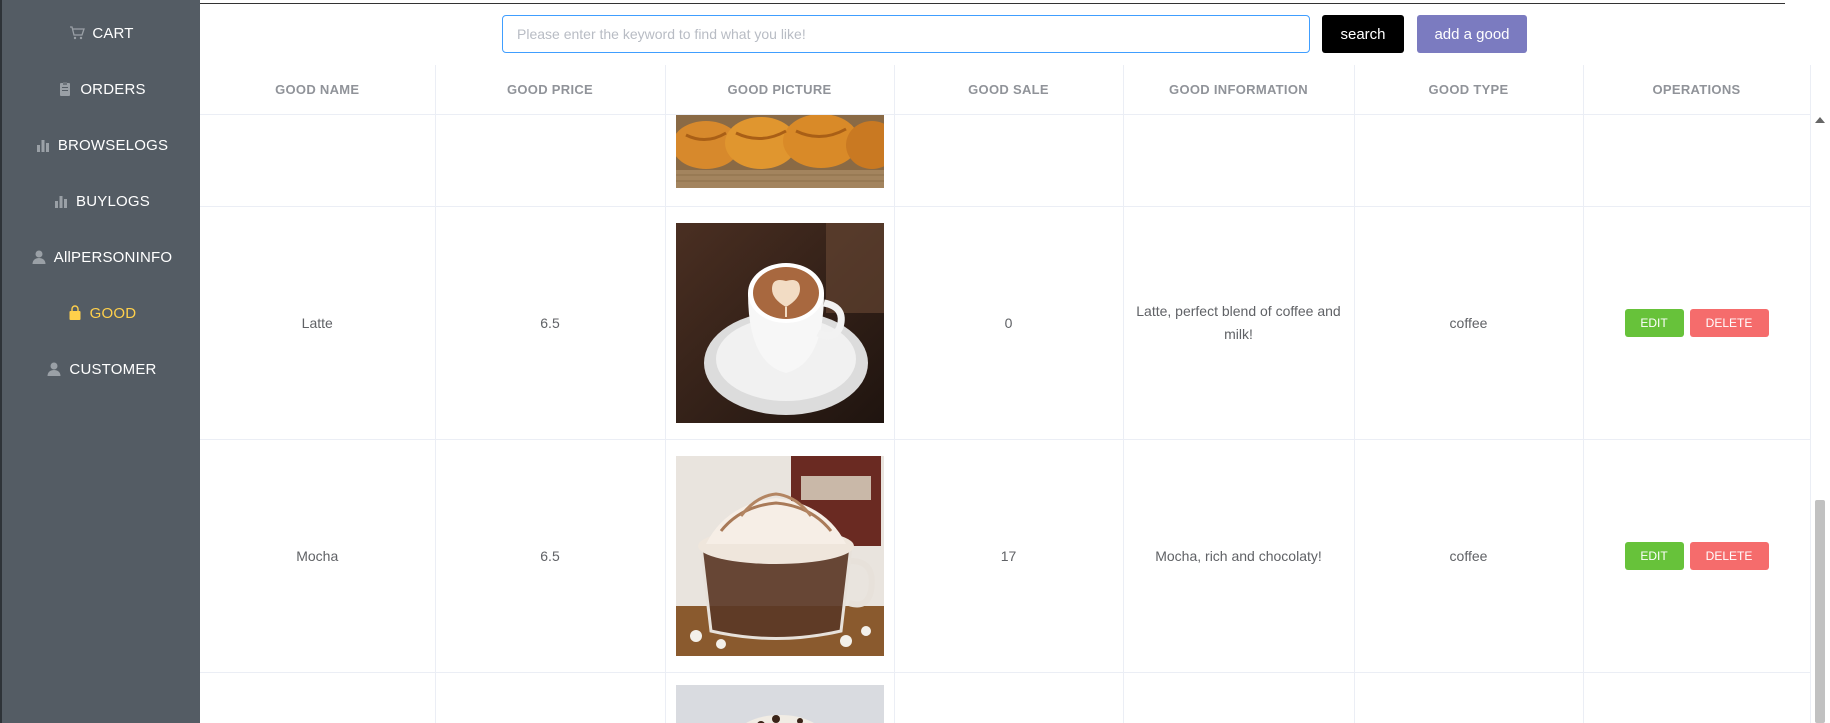 This screenshot has height=723, width=1830. What do you see at coordinates (75, 313) in the screenshot?
I see `shopping-bag-icon` at bounding box center [75, 313].